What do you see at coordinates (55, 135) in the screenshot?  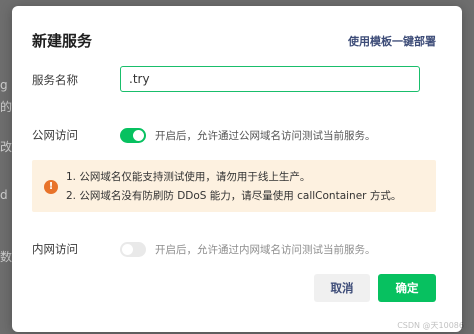 I see `public-access-label: 公网访问` at bounding box center [55, 135].